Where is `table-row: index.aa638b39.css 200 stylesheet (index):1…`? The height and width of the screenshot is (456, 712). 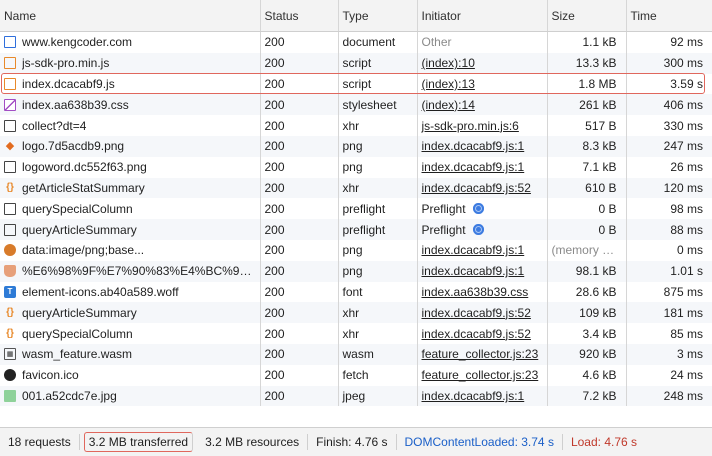 table-row: index.aa638b39.css 200 stylesheet (index):1… is located at coordinates (356, 105).